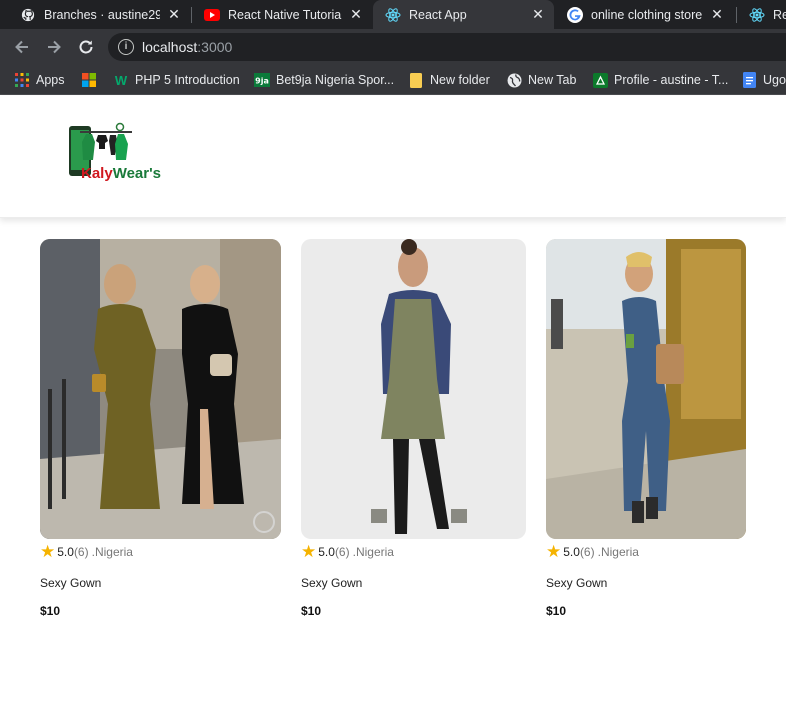 The height and width of the screenshot is (703, 786). I want to click on address-url: localhost:3000, so click(187, 47).